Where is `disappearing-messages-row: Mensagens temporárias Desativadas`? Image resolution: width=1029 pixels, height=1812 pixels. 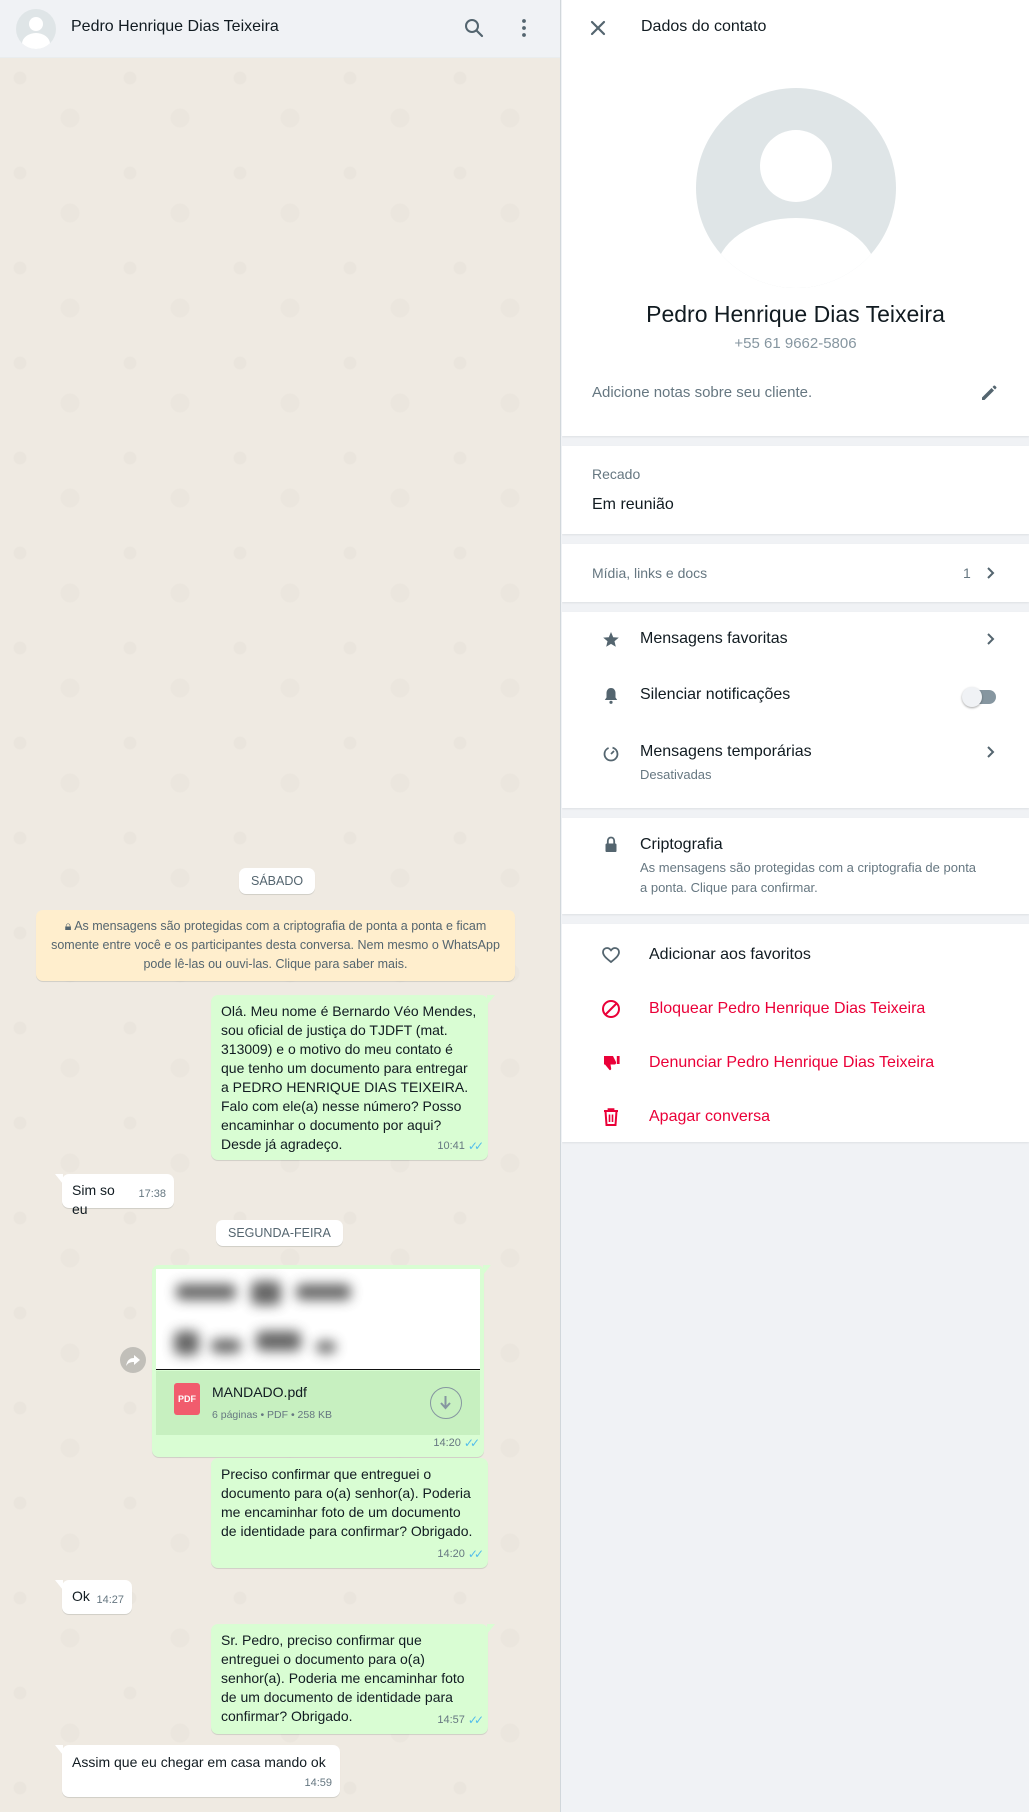
disappearing-messages-row: Mensagens temporárias Desativadas is located at coordinates (795, 763).